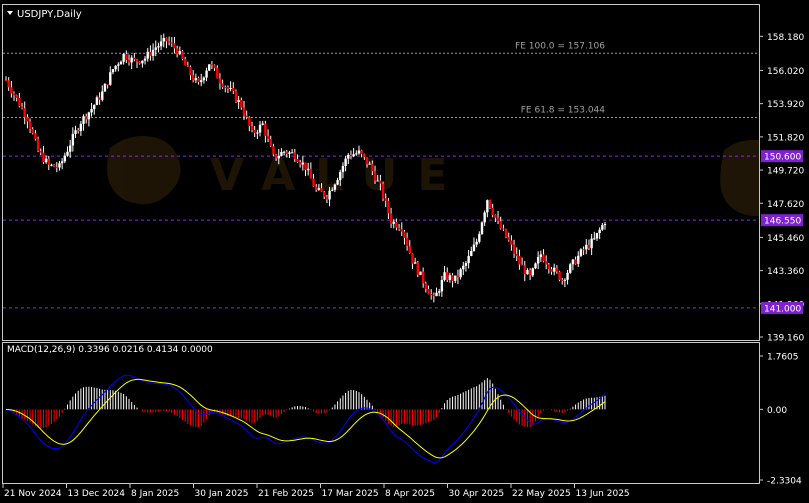 This screenshot has width=809, height=503. Describe the element at coordinates (563, 111) in the screenshot. I see `fe-level-label: FE 61.8 = 153.044` at that location.